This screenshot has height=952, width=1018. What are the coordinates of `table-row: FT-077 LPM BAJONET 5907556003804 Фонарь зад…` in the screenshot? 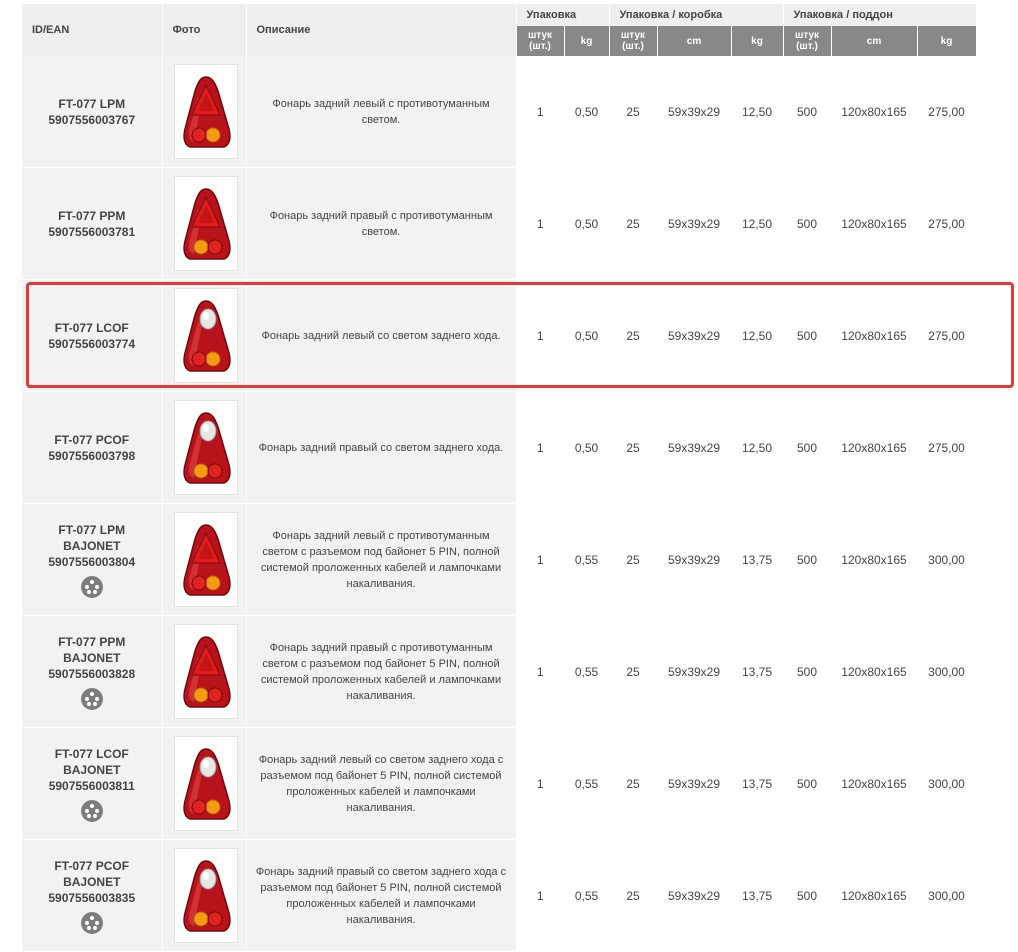 It's located at (499, 559).